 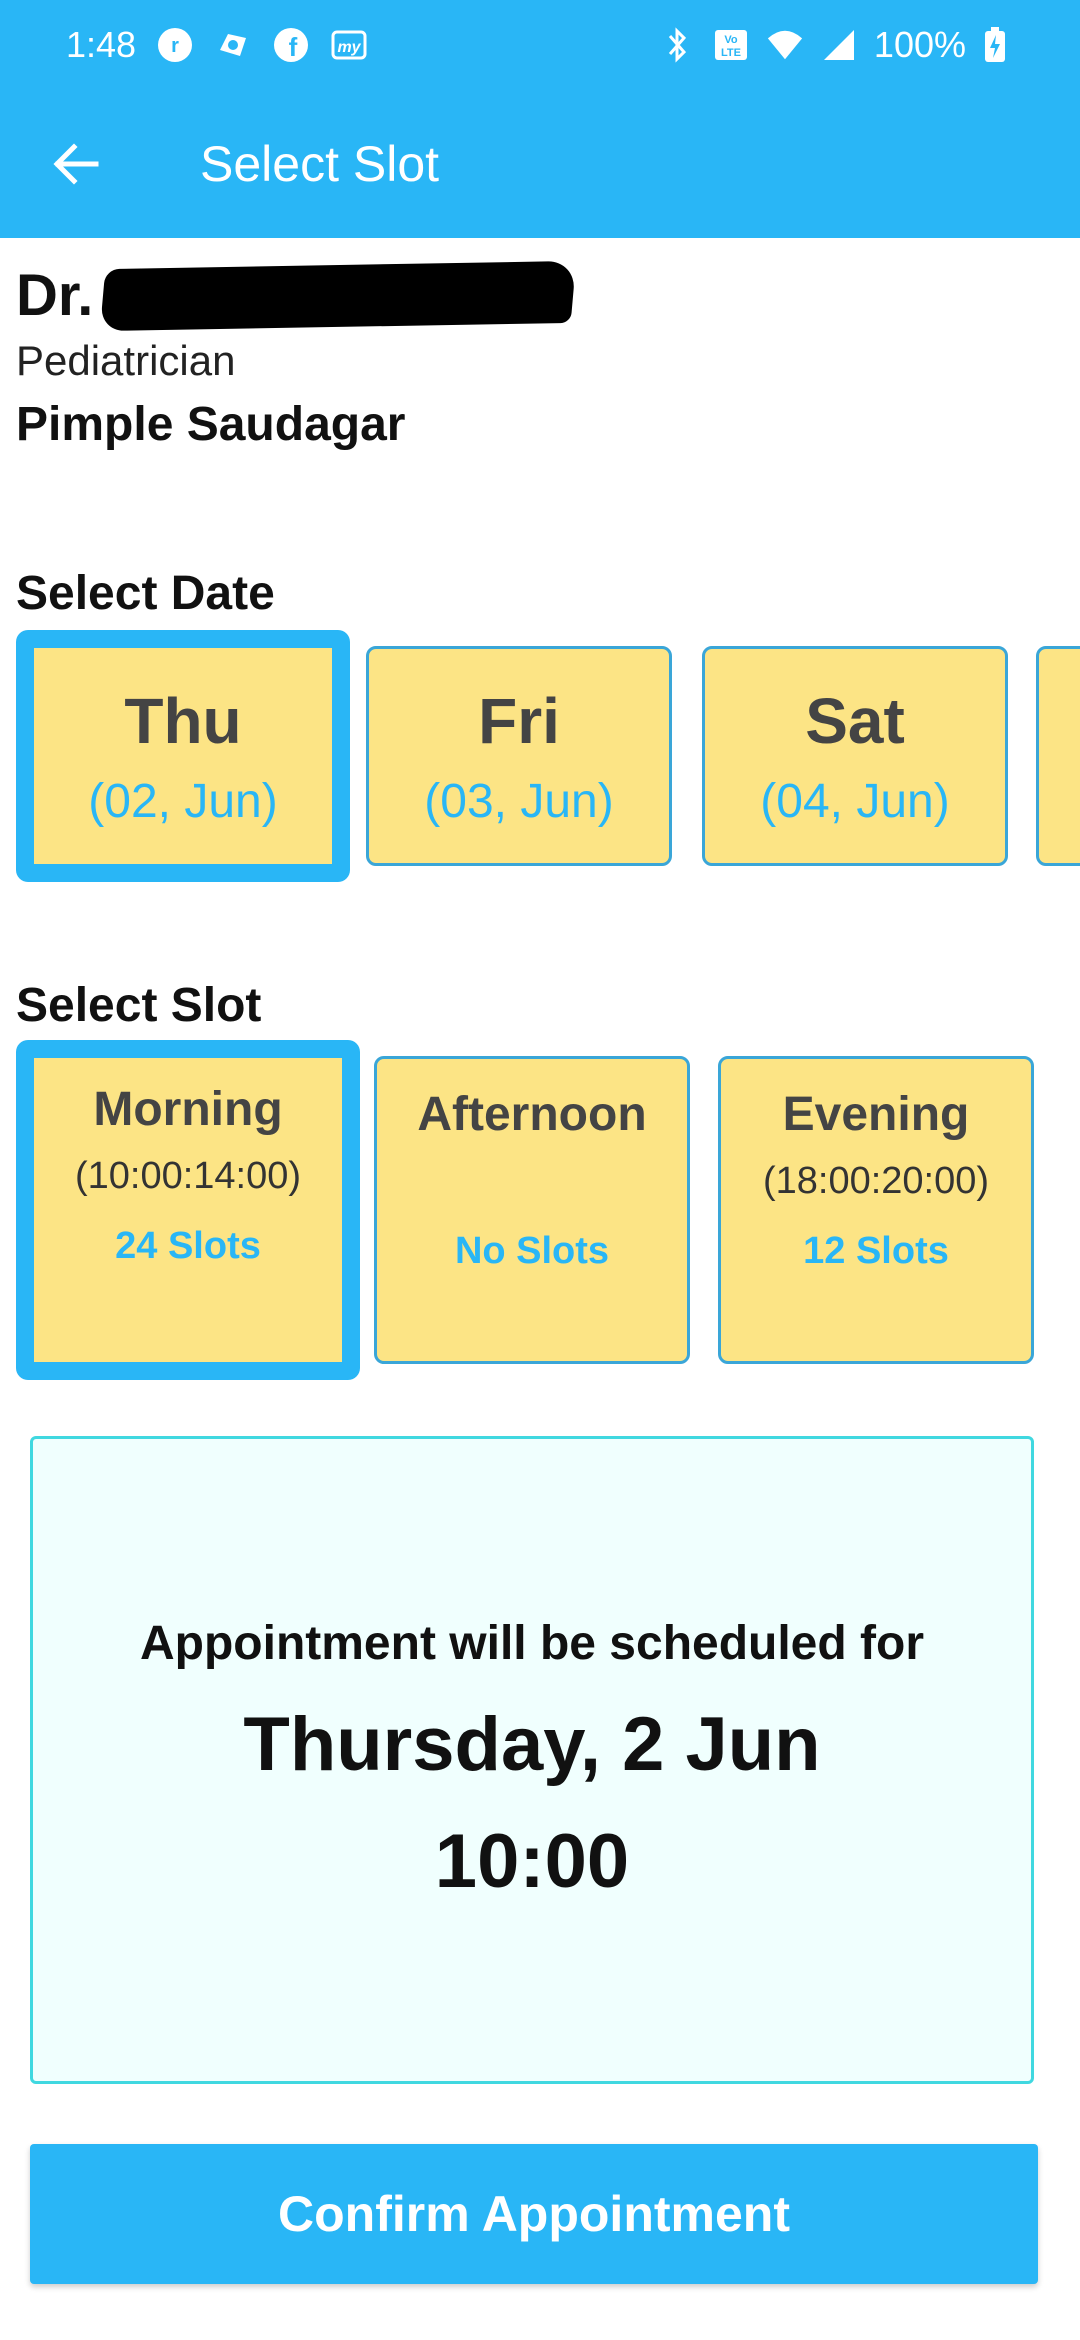 What do you see at coordinates (233, 45) in the screenshot?
I see `cloud-app-icon` at bounding box center [233, 45].